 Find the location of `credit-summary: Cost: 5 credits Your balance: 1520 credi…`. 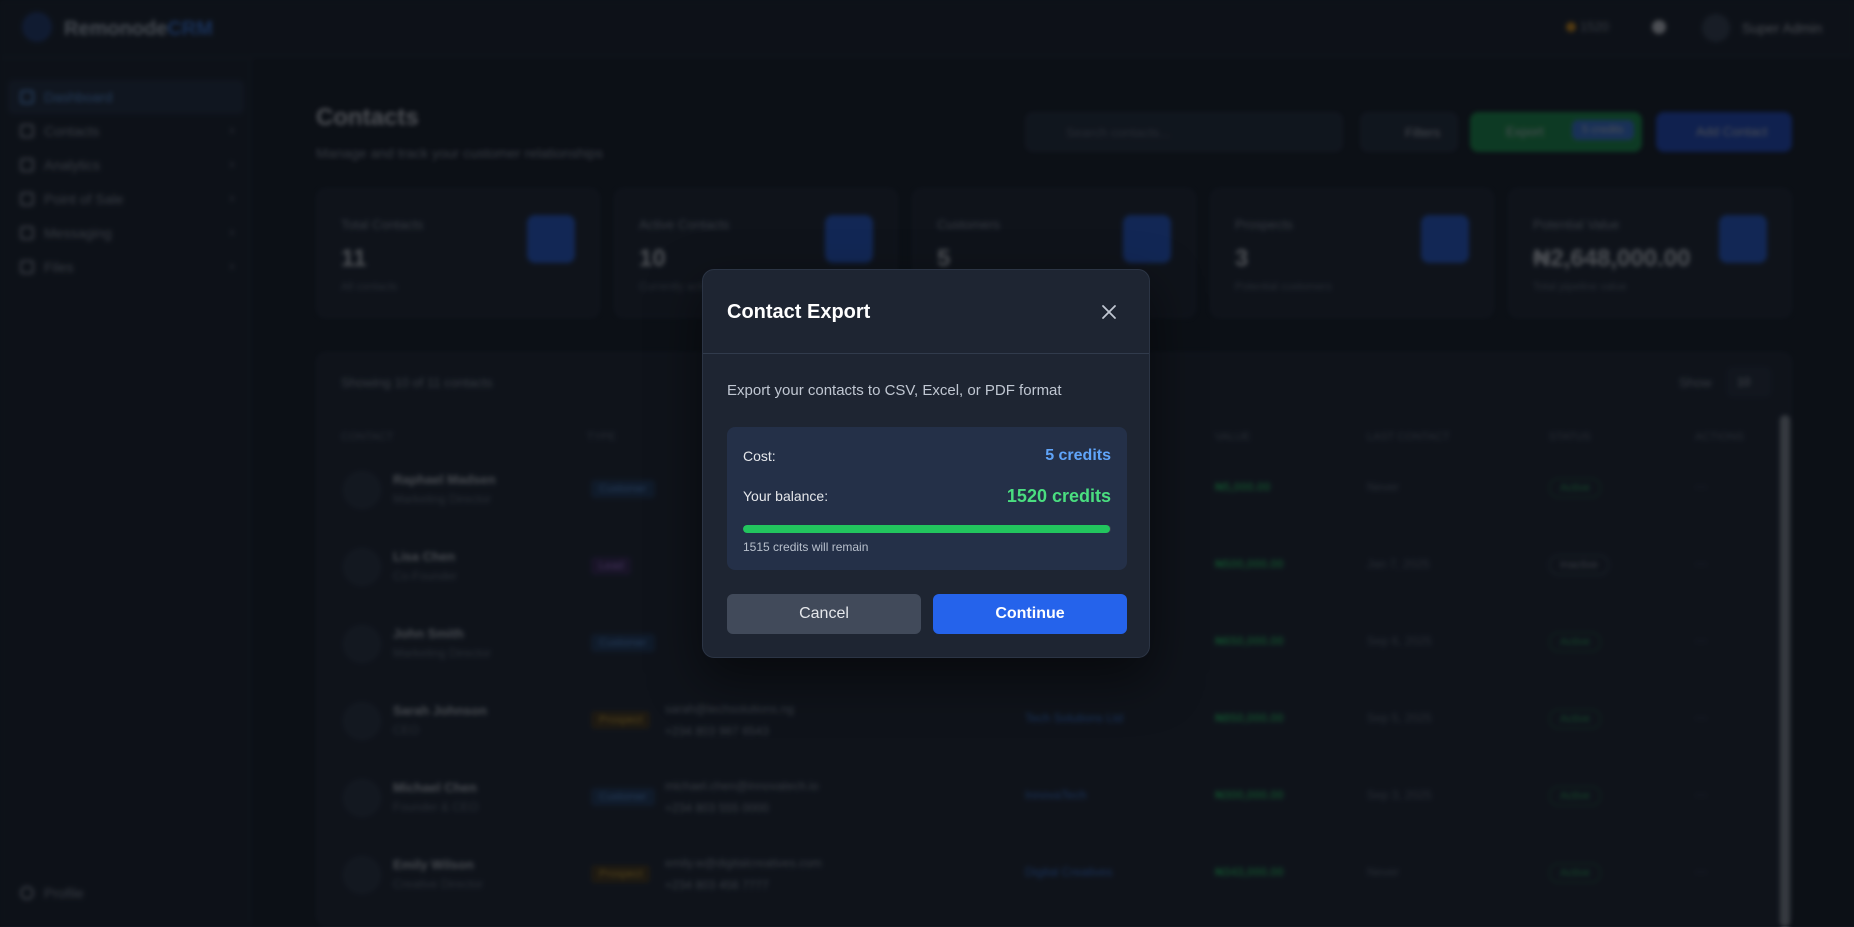

credit-summary: Cost: 5 credits Your balance: 1520 credi… is located at coordinates (927, 498).